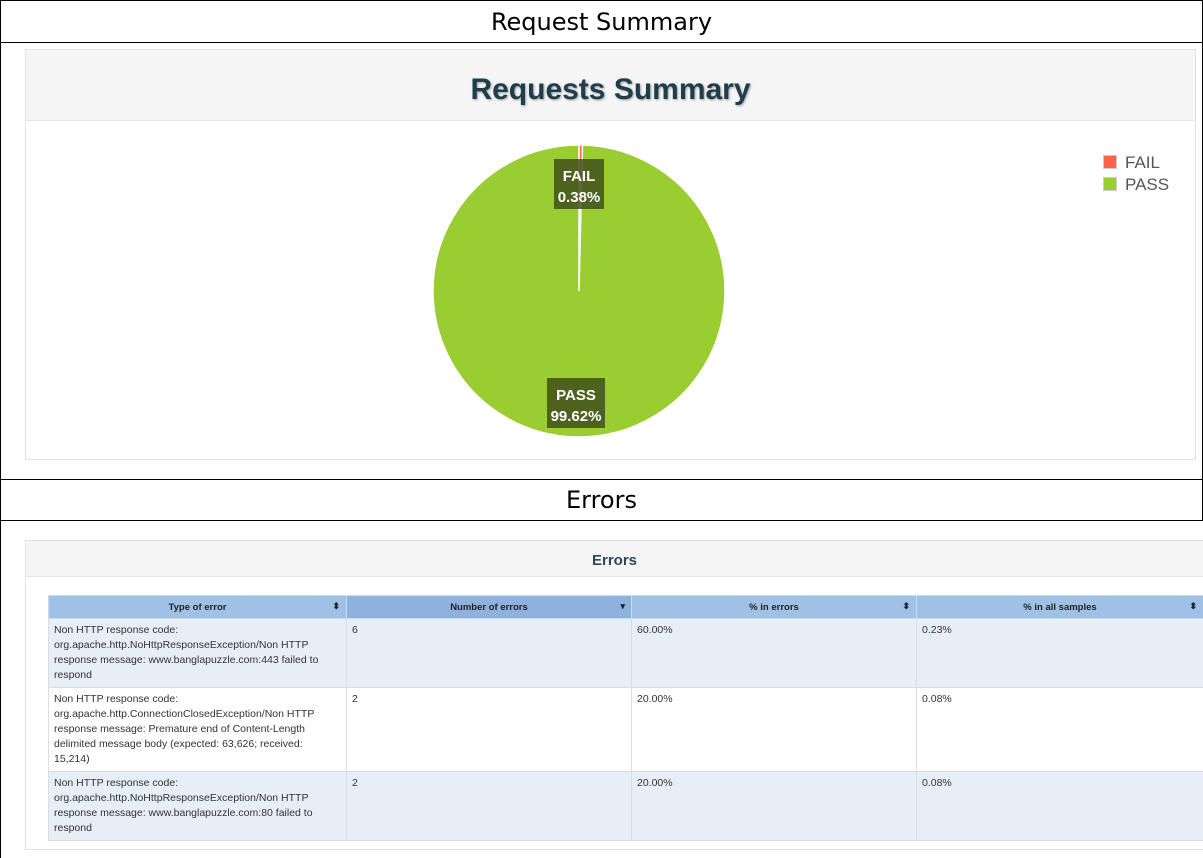 This screenshot has height=858, width=1203. I want to click on column-header-pct-in-errors: % in errors ⬍, so click(774, 607).